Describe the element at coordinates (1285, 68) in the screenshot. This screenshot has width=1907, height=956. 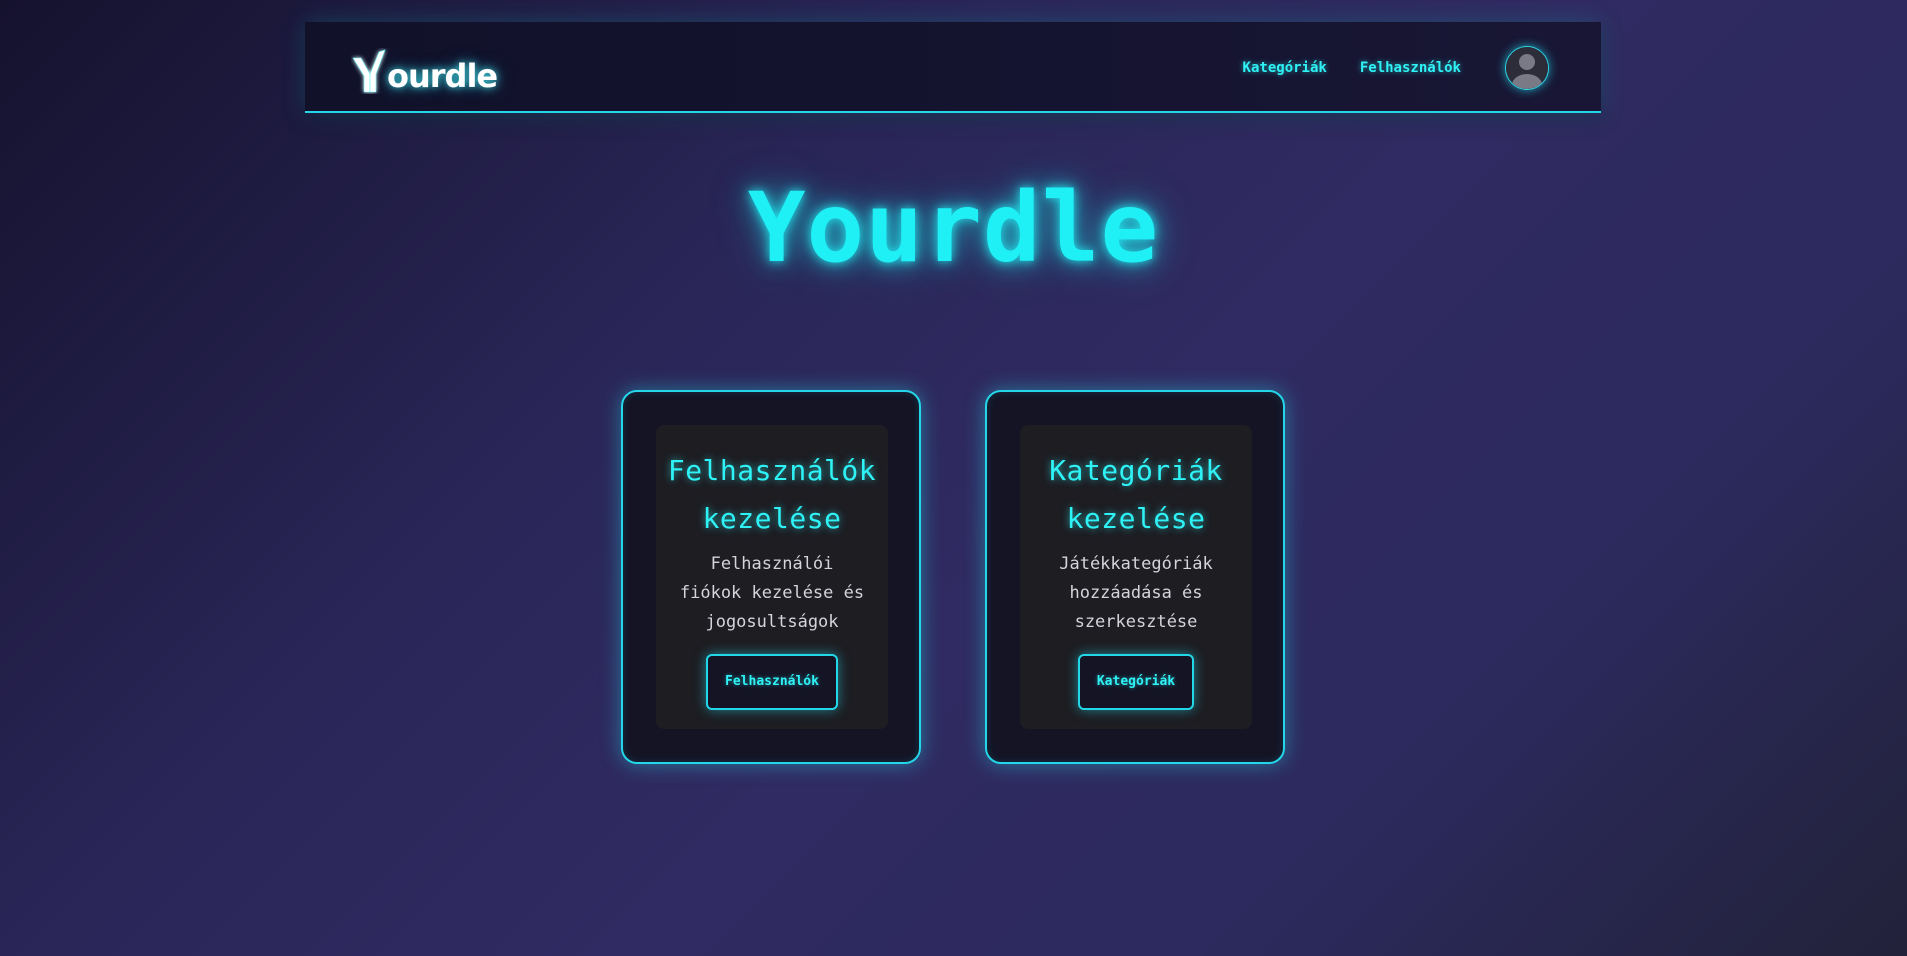
I see `nav-link-kategoriak: Kategóriák` at that location.